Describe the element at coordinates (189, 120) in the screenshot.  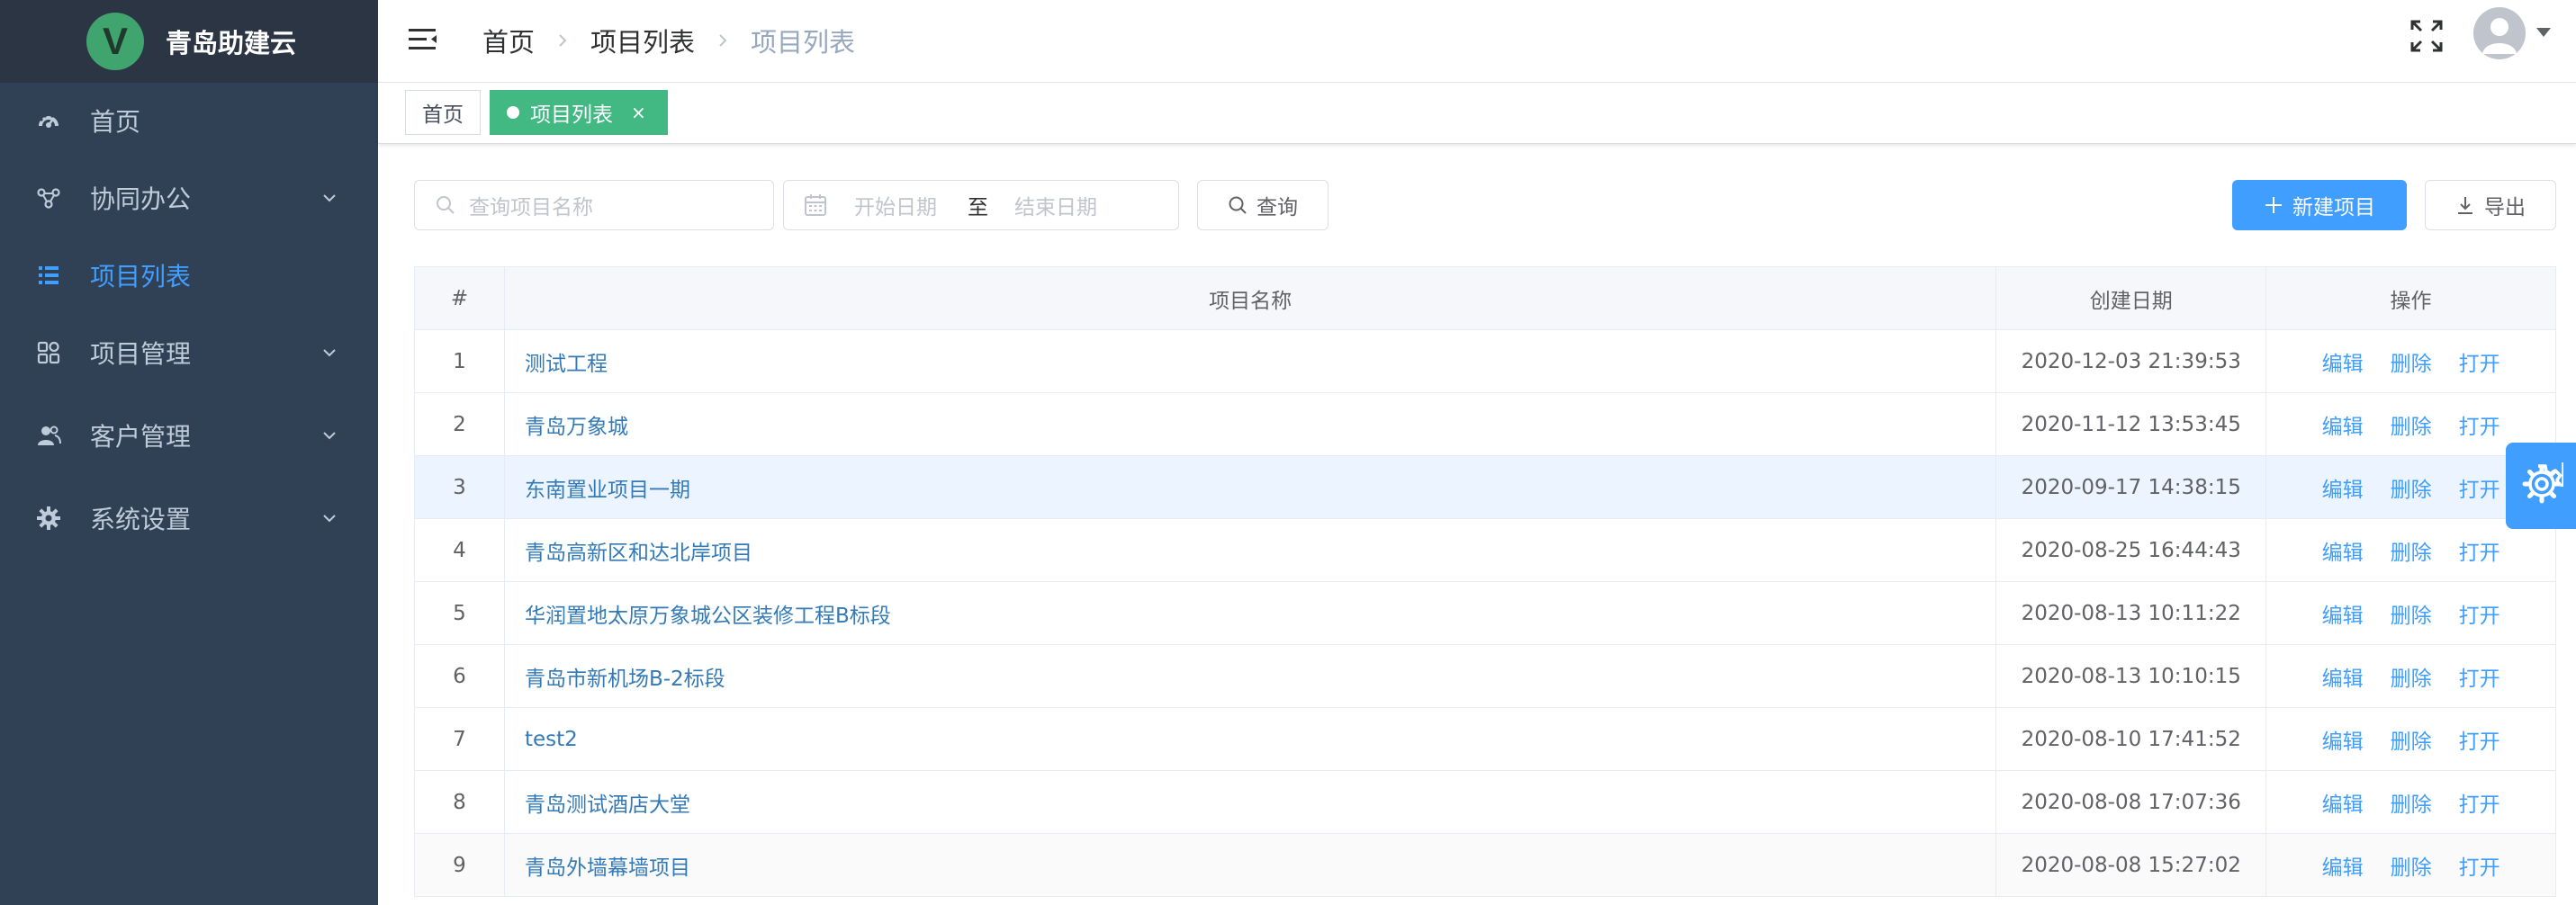
I see `sidebar-item-home: 首页` at that location.